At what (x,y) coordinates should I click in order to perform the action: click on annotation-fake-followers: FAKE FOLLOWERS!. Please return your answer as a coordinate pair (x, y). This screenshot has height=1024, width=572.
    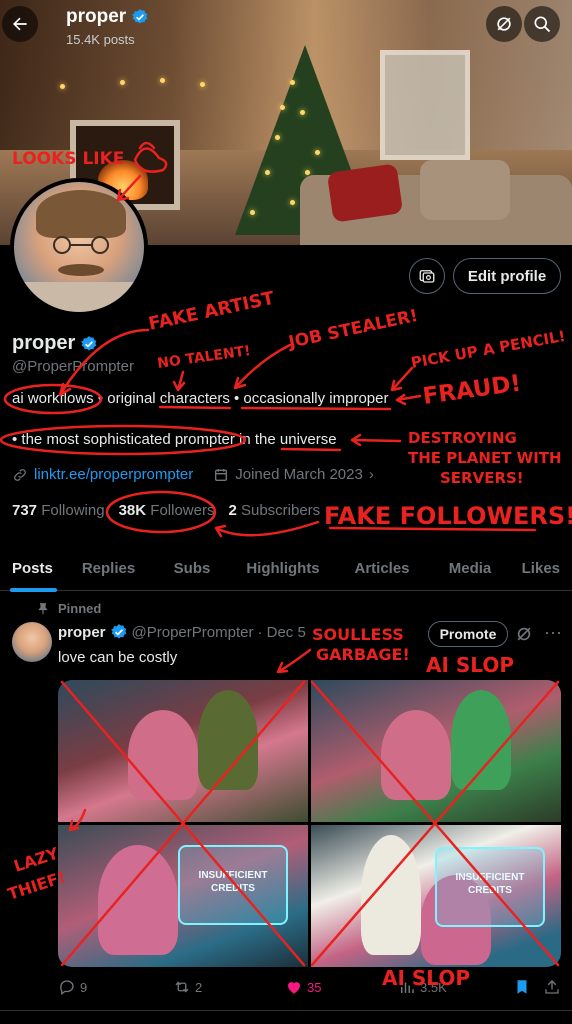
    Looking at the image, I should click on (448, 516).